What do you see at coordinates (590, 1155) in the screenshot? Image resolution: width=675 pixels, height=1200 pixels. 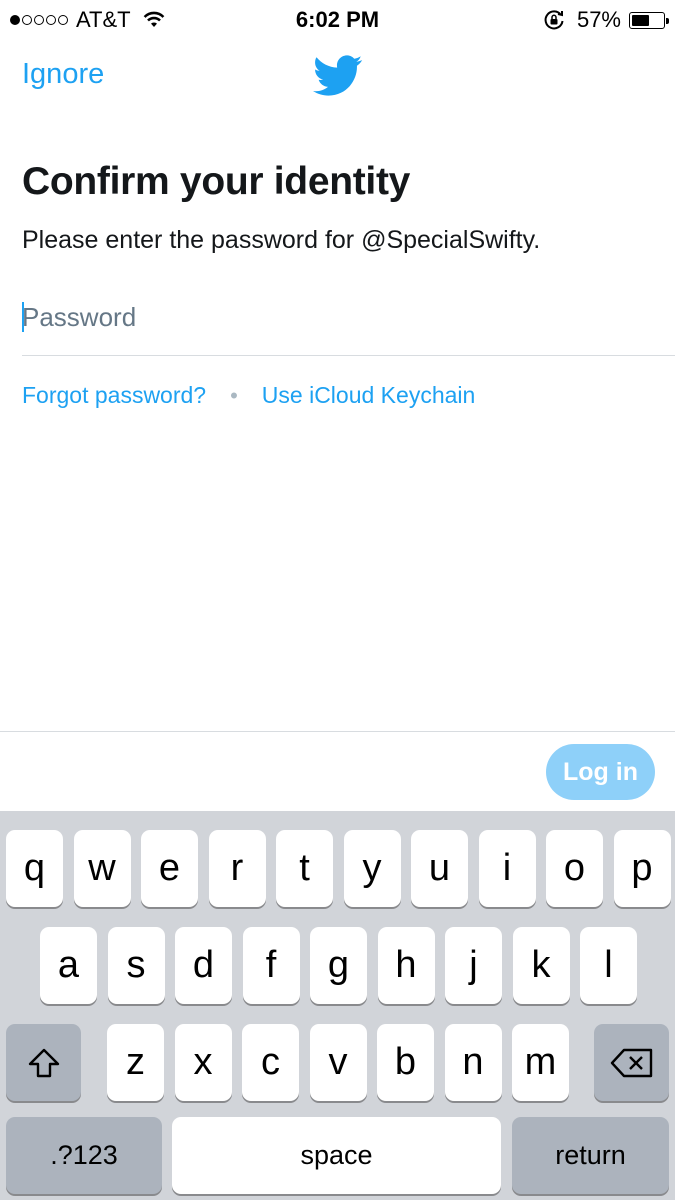 I see `return-key: return` at bounding box center [590, 1155].